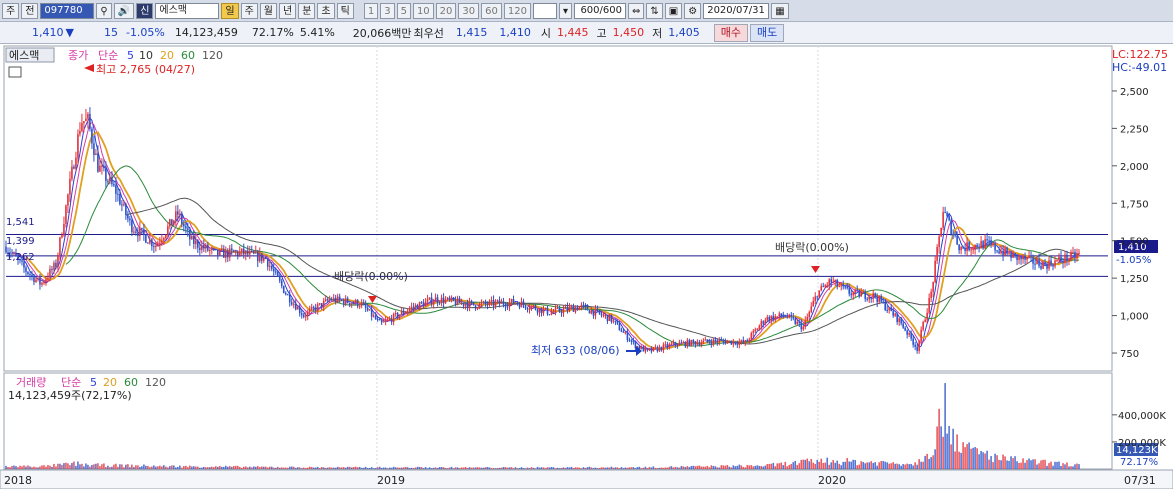 This screenshot has width=1173, height=489. Describe the element at coordinates (491, 10) in the screenshot. I see `interval-60: 60` at that location.